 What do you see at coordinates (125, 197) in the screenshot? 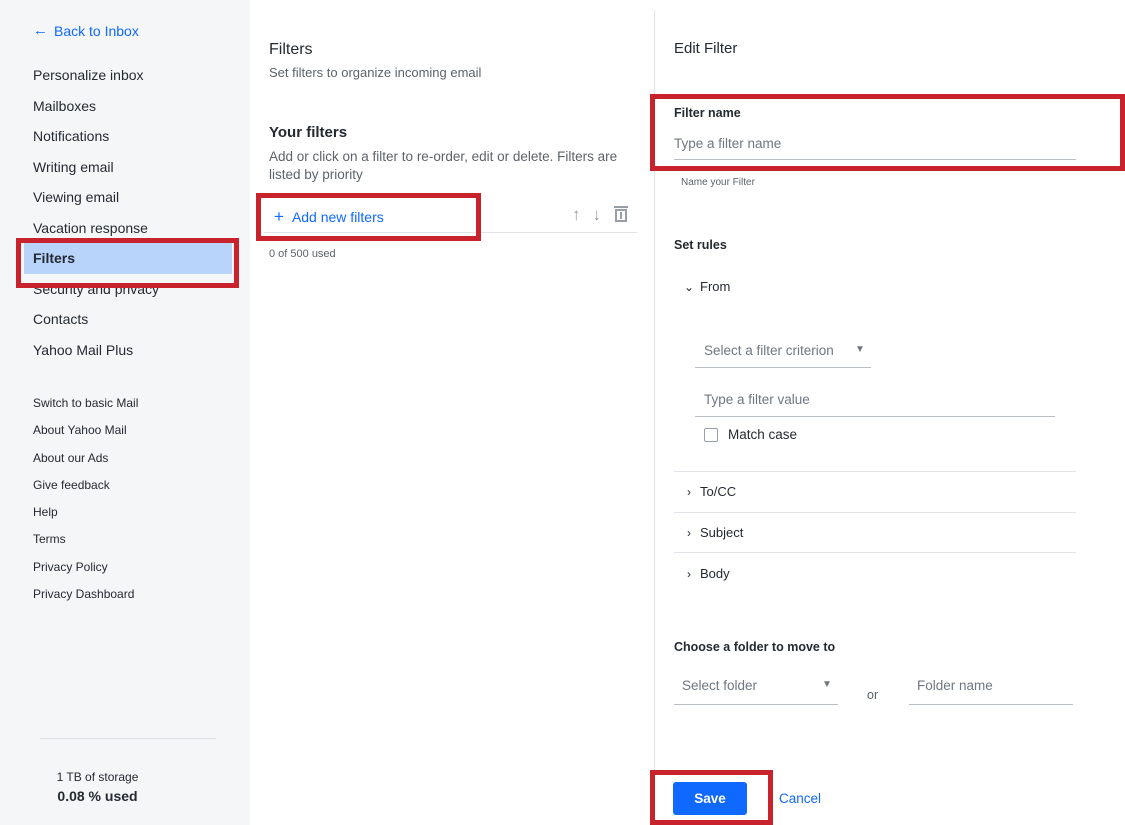
I see `sidebar-item-viewing-email: Viewing email` at bounding box center [125, 197].